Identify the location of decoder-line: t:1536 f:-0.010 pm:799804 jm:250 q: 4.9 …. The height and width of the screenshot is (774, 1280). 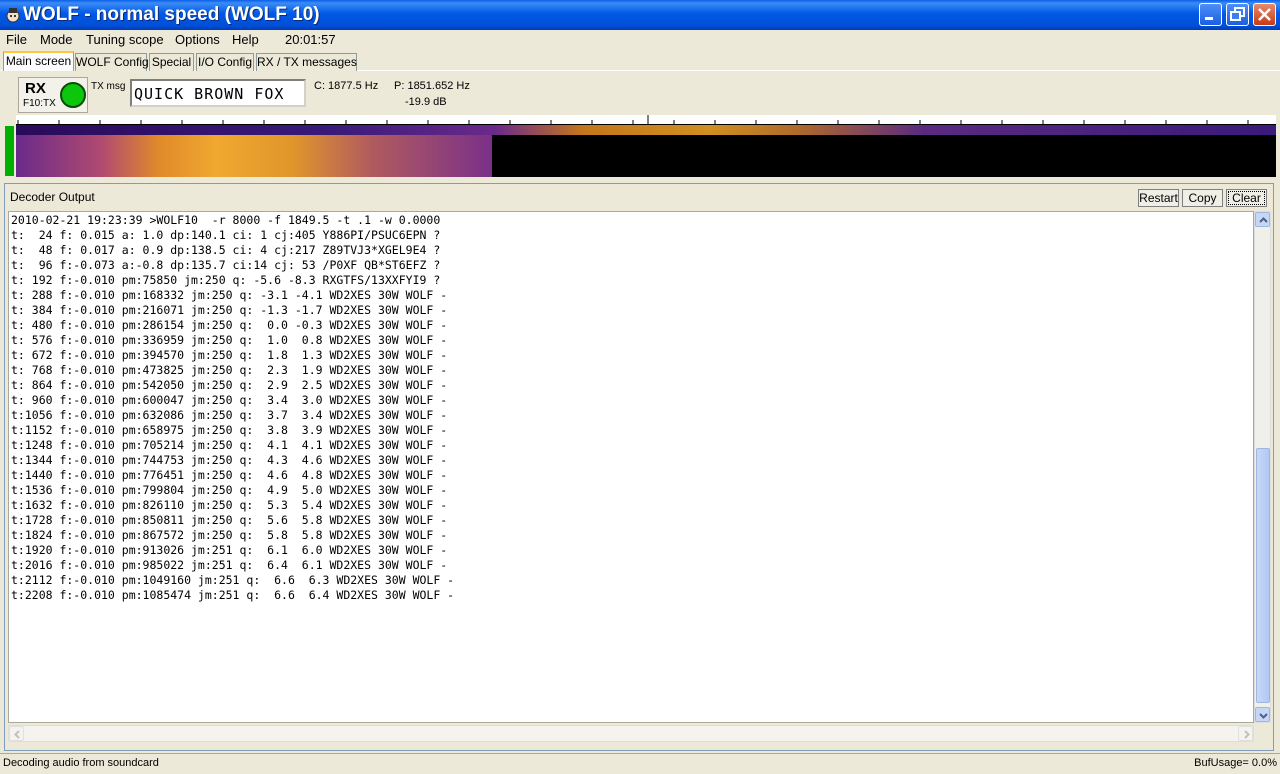
(229, 490).